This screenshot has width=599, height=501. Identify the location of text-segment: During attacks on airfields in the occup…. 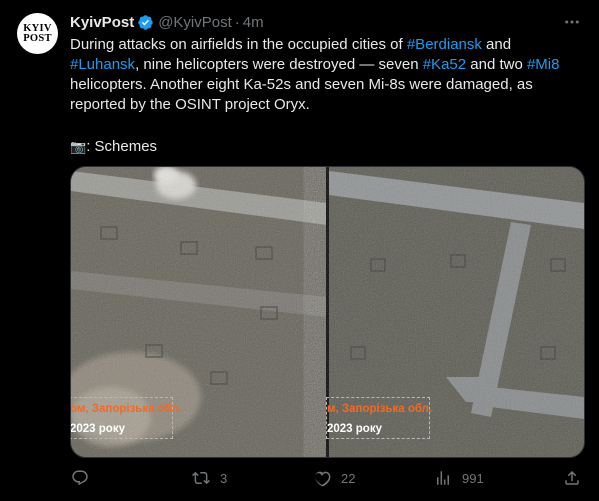
(238, 44).